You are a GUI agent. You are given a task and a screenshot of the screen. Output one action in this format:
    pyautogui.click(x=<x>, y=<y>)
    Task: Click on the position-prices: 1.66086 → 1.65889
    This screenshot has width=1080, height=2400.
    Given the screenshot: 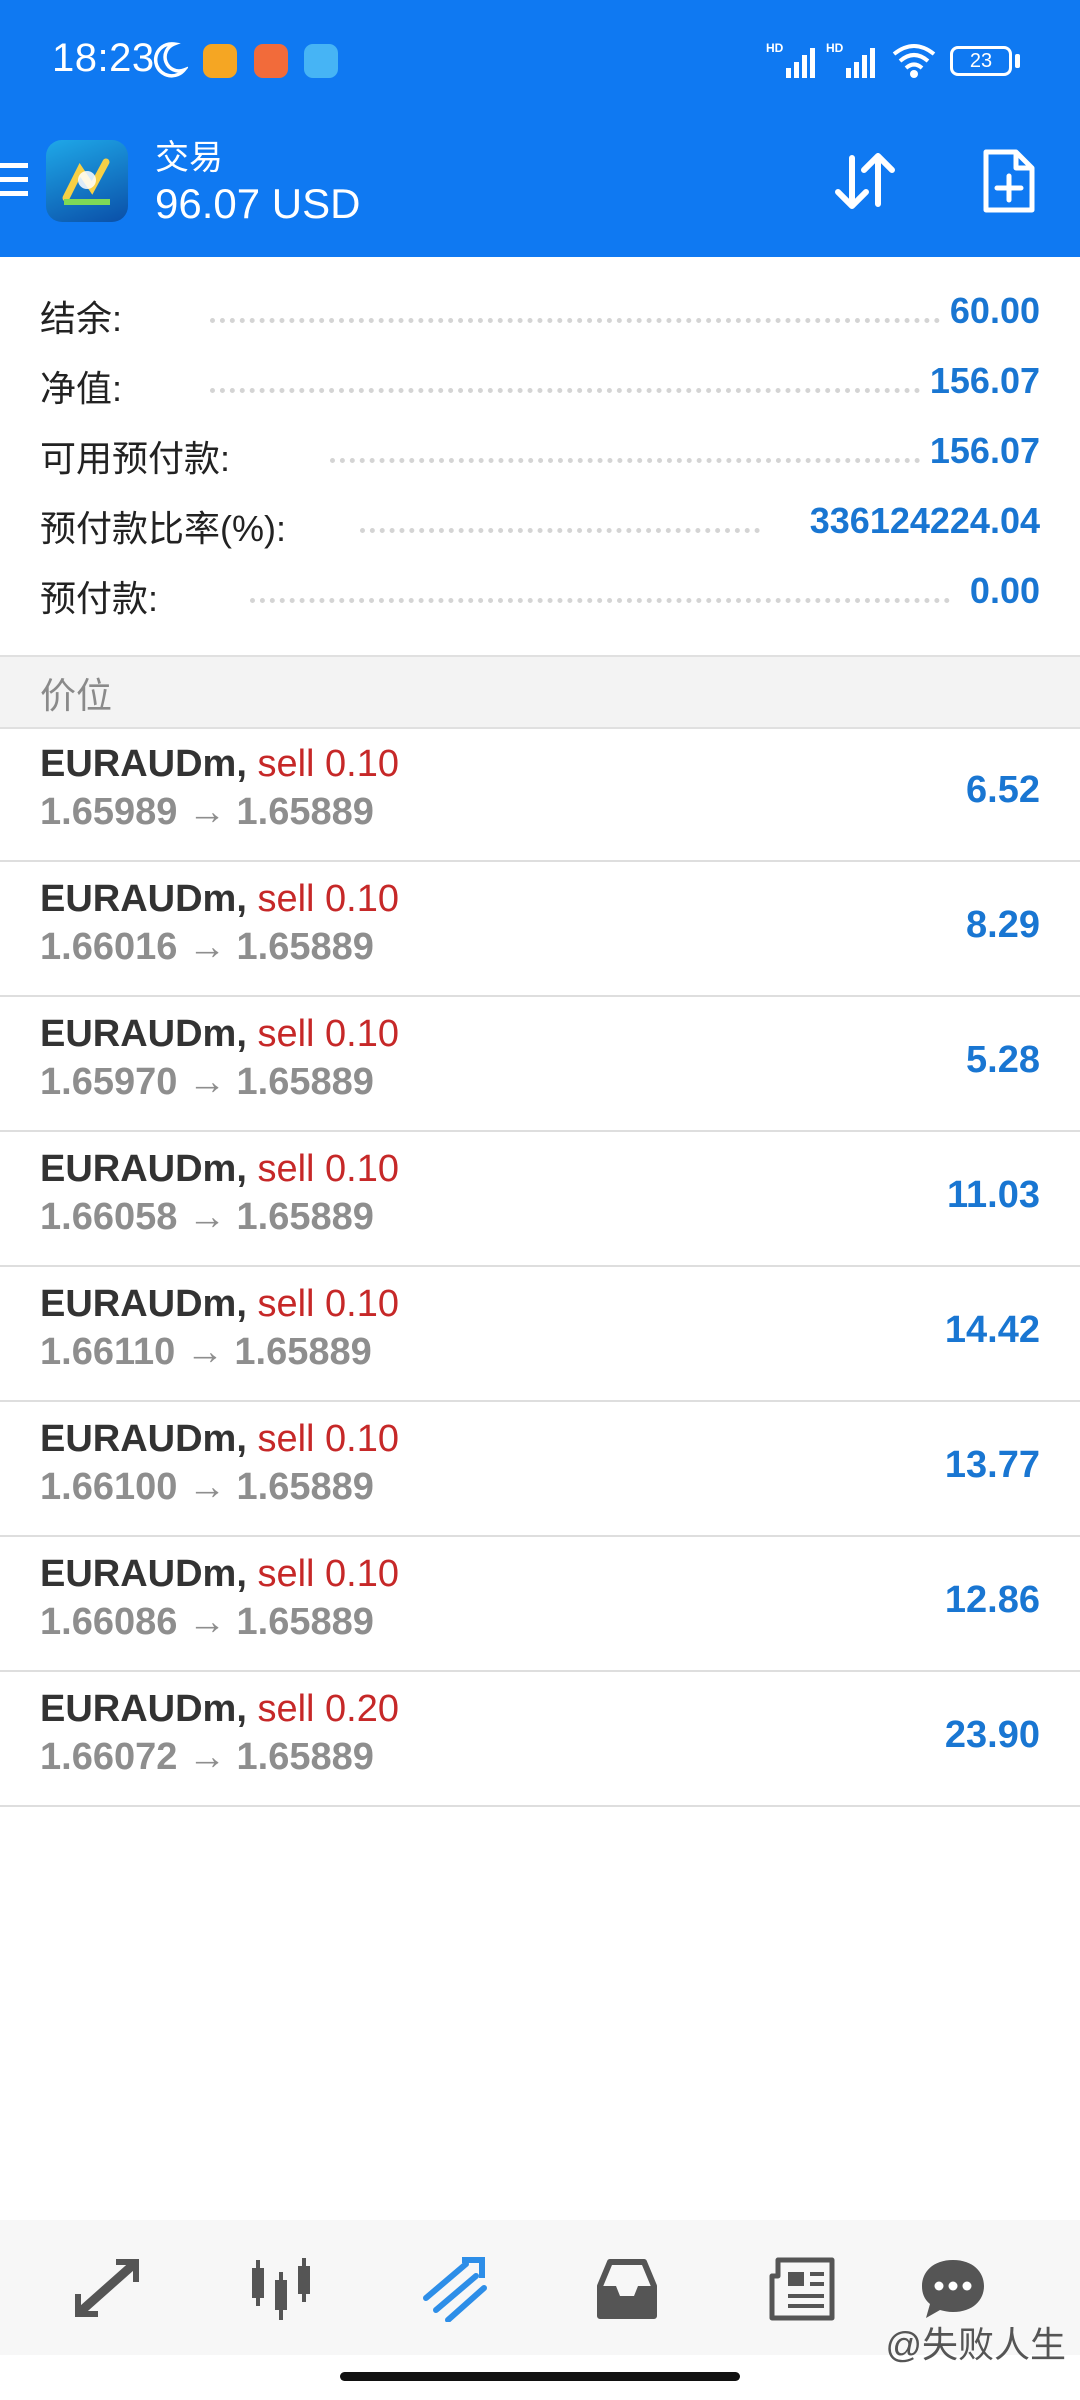 What is the action you would take?
    pyautogui.click(x=207, y=1622)
    